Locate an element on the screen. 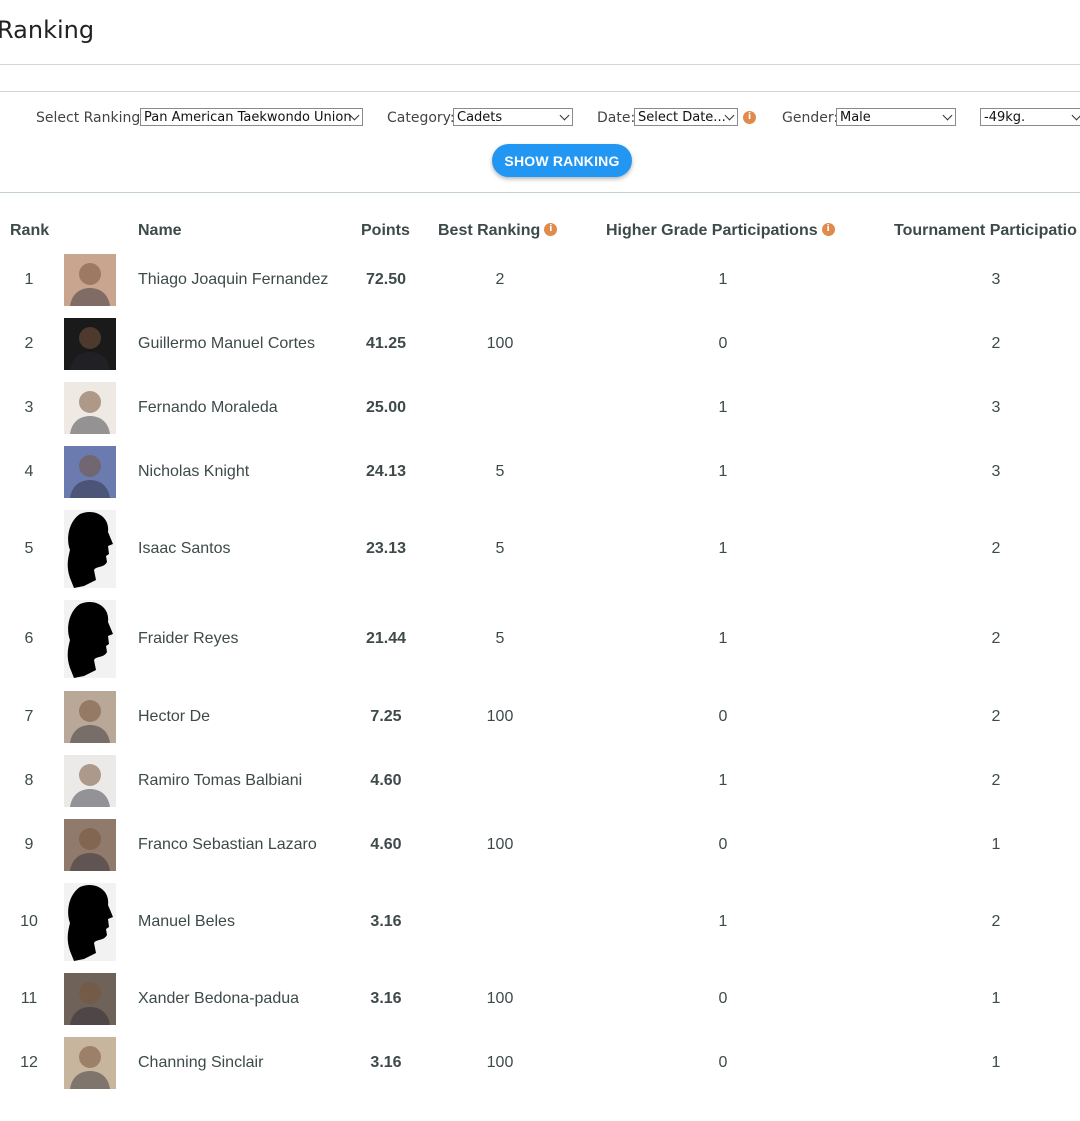  weight-select-value: -49kg. is located at coordinates (1005, 117).